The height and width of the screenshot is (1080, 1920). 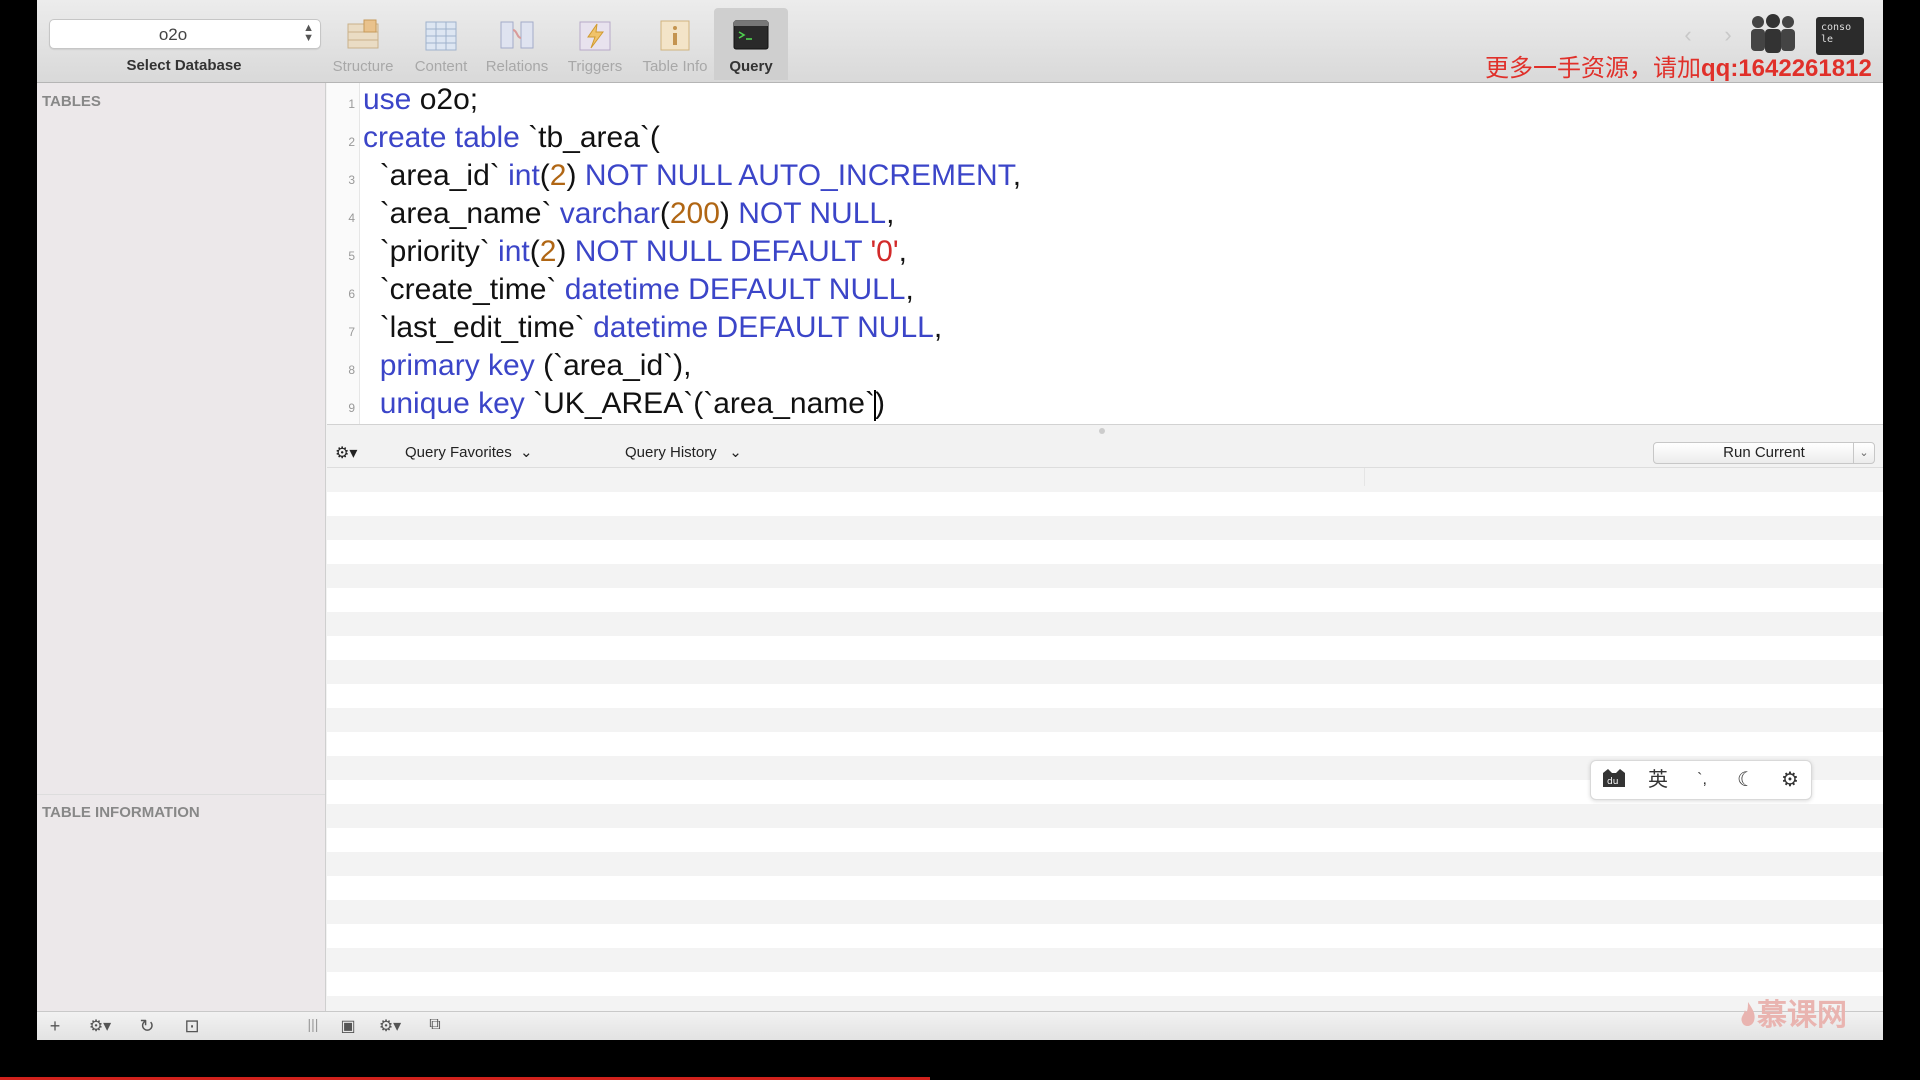 What do you see at coordinates (511, 137) in the screenshot?
I see `code-line: create table `tb_area`(` at bounding box center [511, 137].